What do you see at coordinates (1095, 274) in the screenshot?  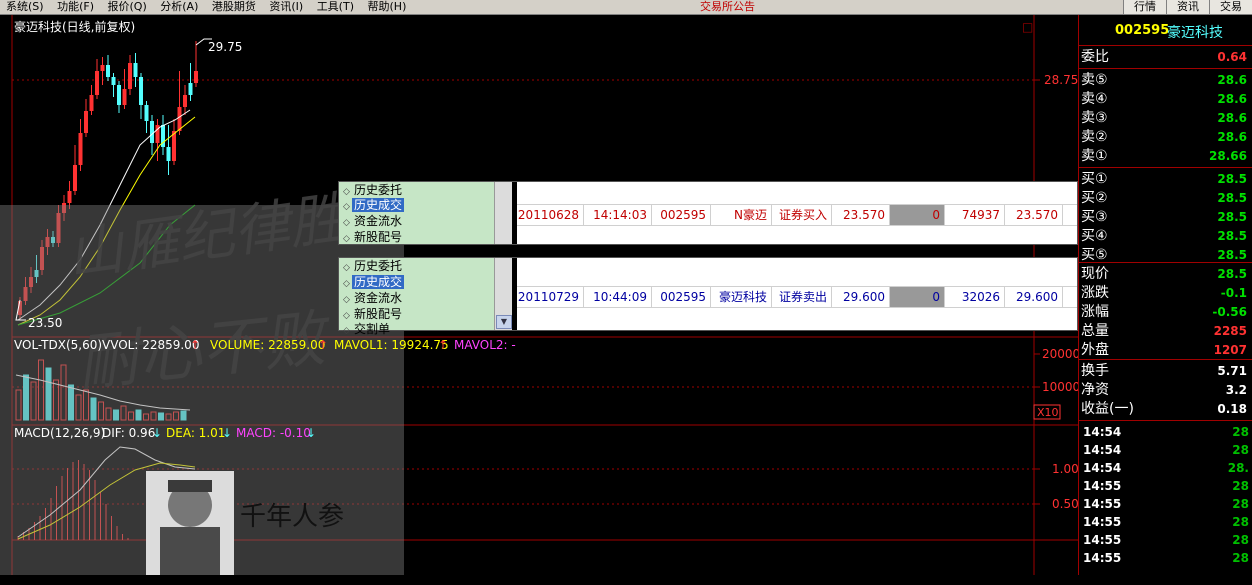 I see `quote-label: 现价` at bounding box center [1095, 274].